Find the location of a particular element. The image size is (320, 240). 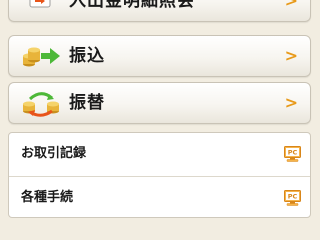

menu-item-label: 入出金明細照会 is located at coordinates (132, 5).